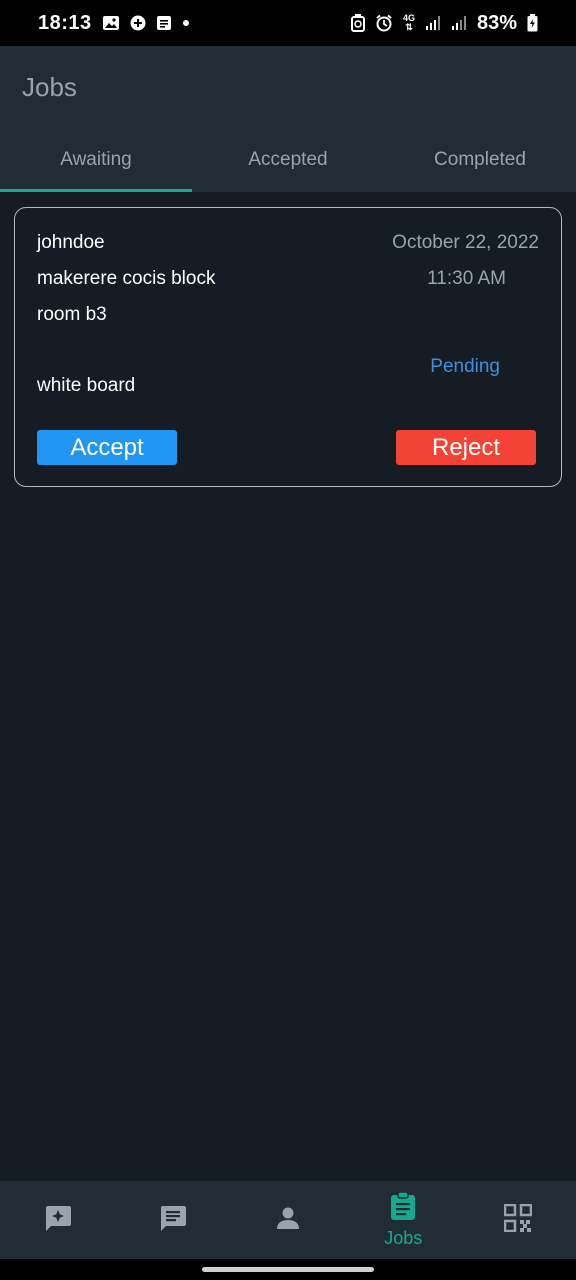 Image resolution: width=576 pixels, height=1280 pixels. Describe the element at coordinates (408, 22) in the screenshot. I see `network-type-icon: 4G ⇅` at that location.